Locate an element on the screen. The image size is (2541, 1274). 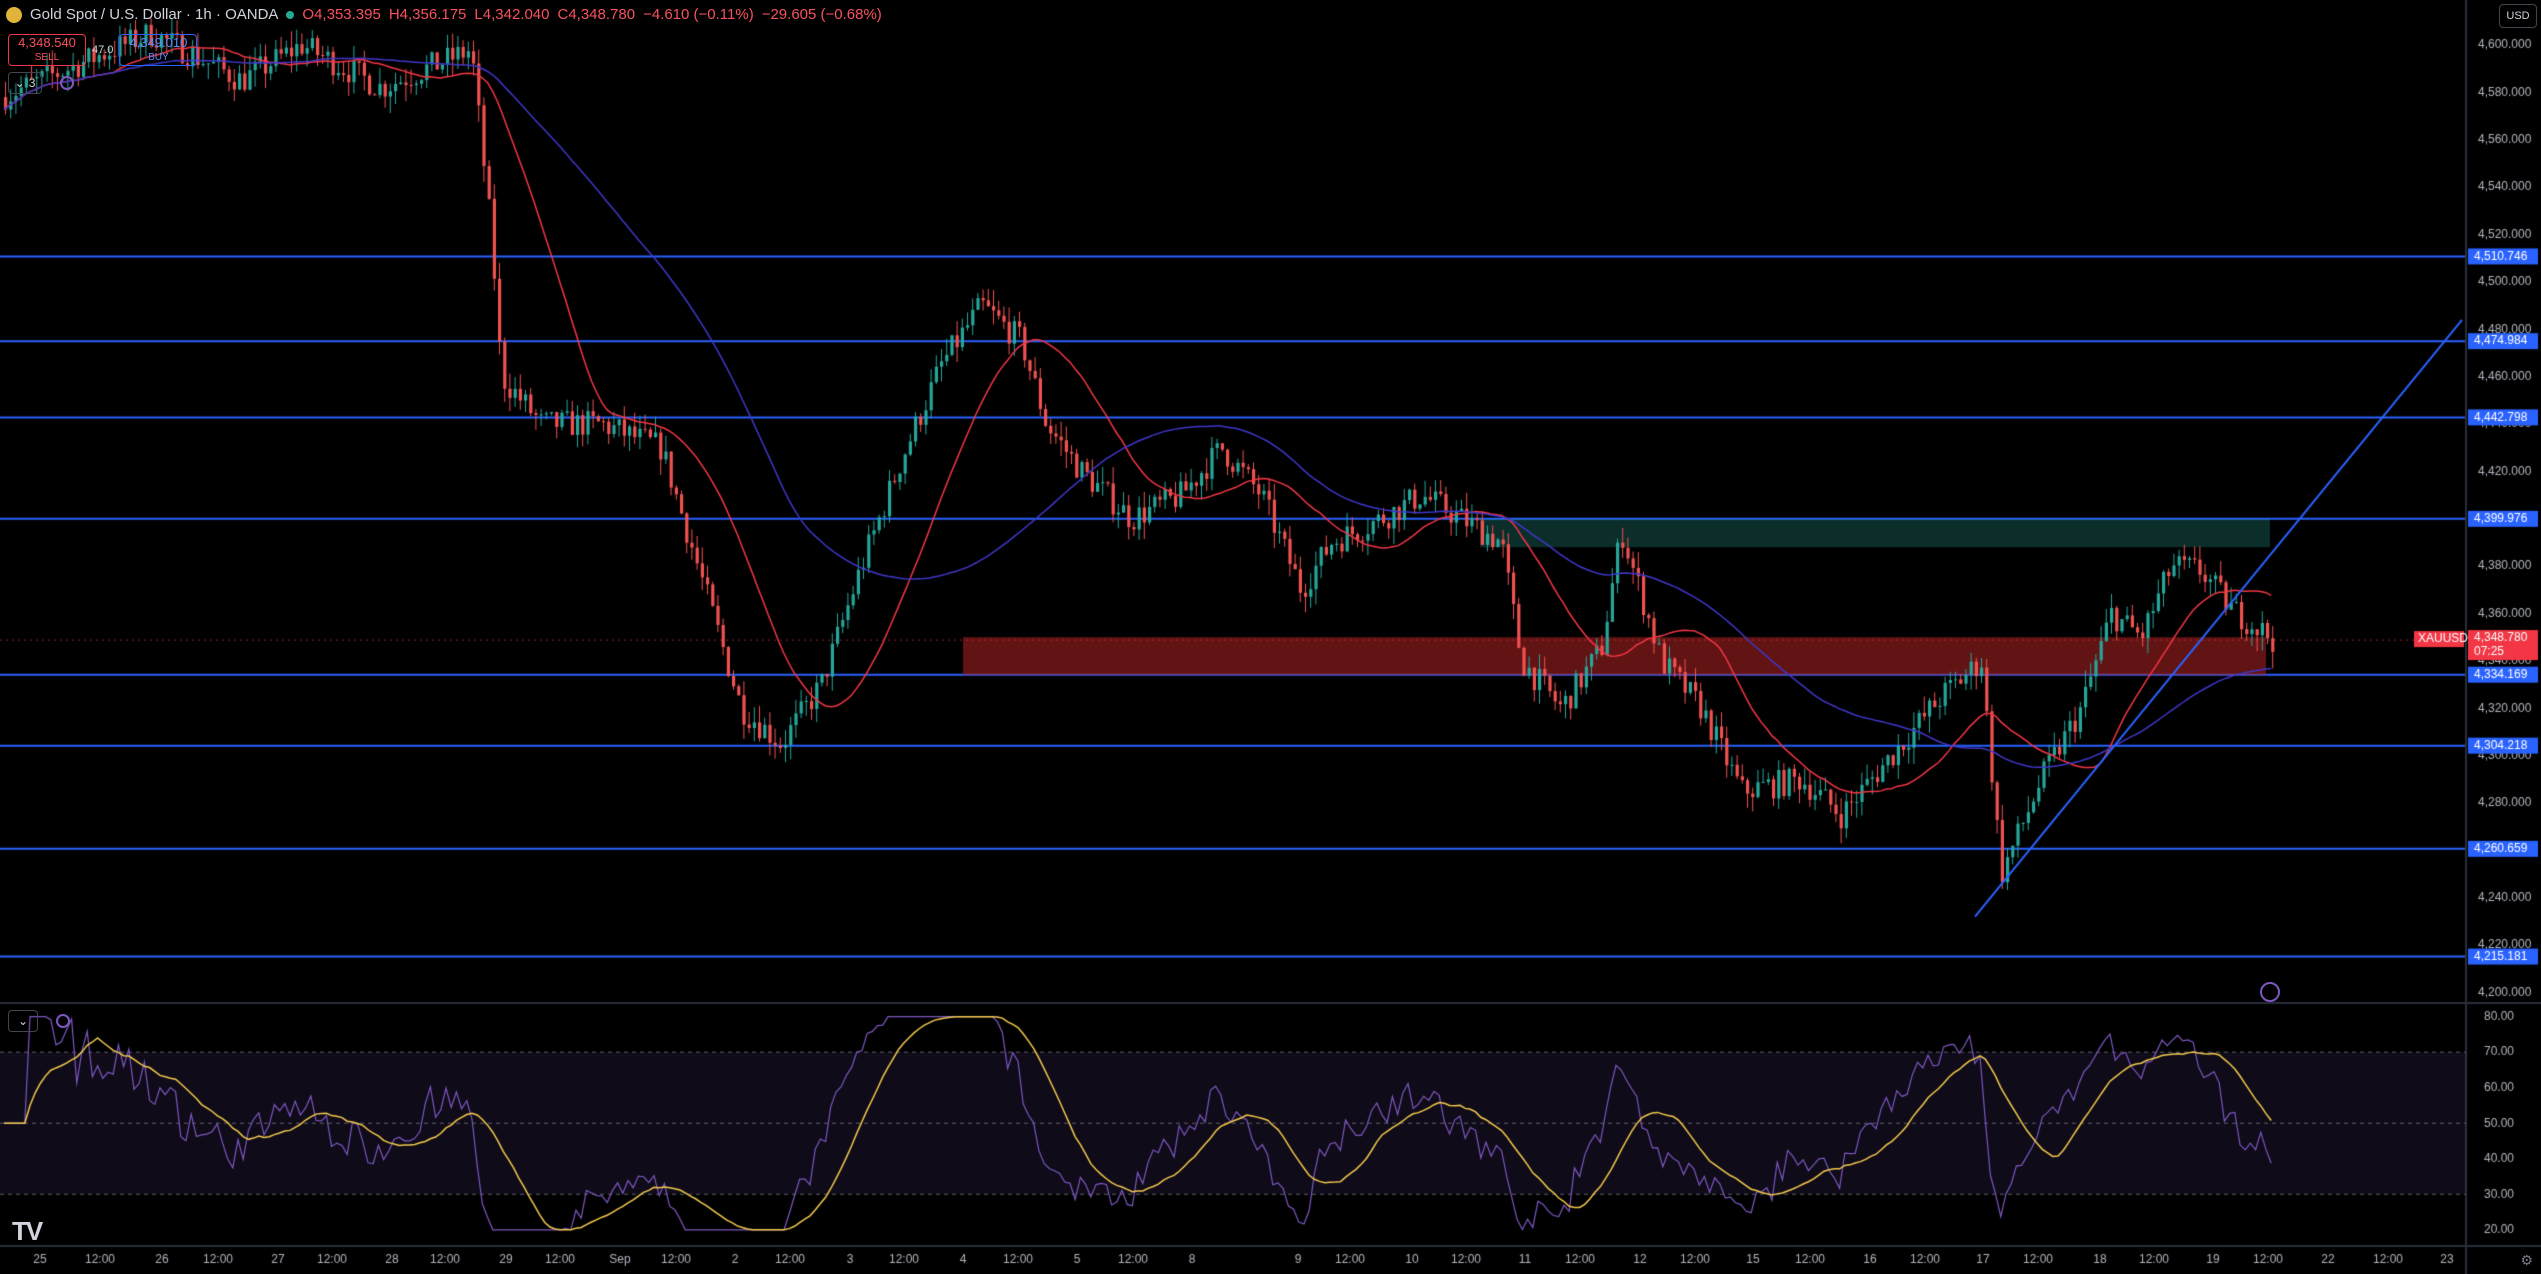
tradingview-logo: TV is located at coordinates (27, 1231).